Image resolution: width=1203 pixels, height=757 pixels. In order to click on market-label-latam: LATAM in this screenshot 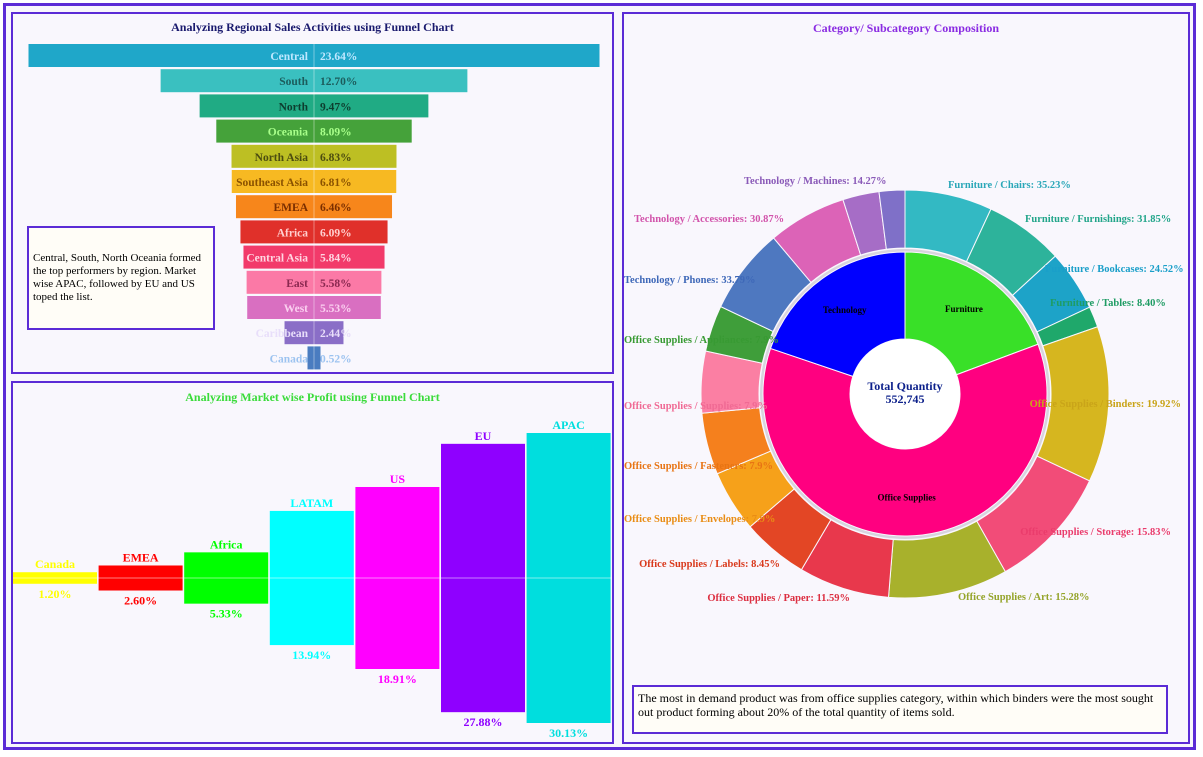, I will do `click(311, 503)`.